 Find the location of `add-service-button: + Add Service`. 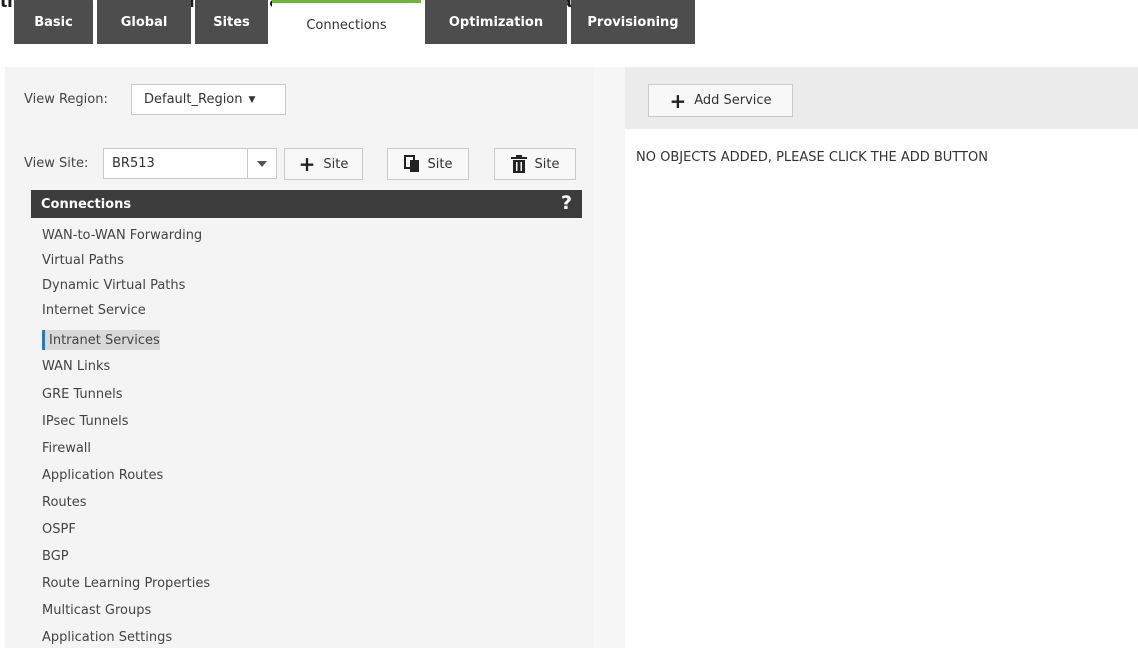

add-service-button: + Add Service is located at coordinates (720, 100).